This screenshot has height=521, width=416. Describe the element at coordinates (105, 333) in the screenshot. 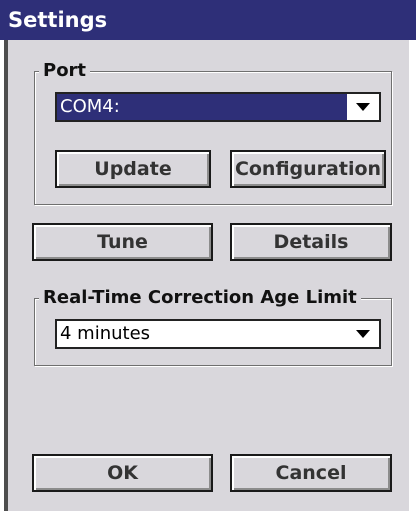

I see `age-limit-selected-value: 4 minutes` at that location.